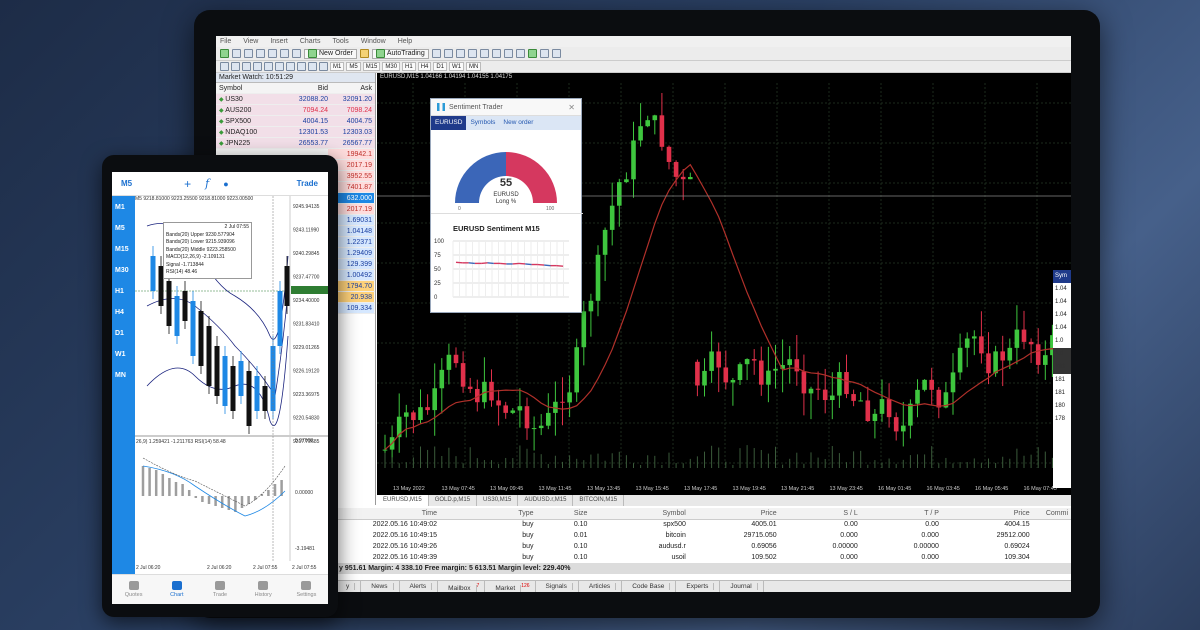 This screenshot has height=630, width=1200. What do you see at coordinates (122, 249) in the screenshot?
I see `side-timeframe-m15: M15` at bounding box center [122, 249].